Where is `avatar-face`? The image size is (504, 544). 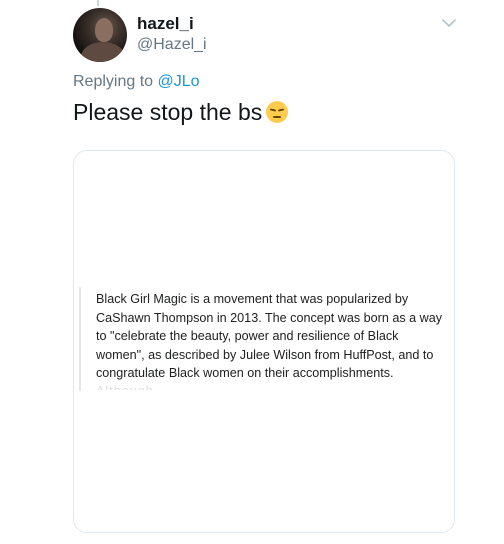
avatar-face is located at coordinates (104, 30).